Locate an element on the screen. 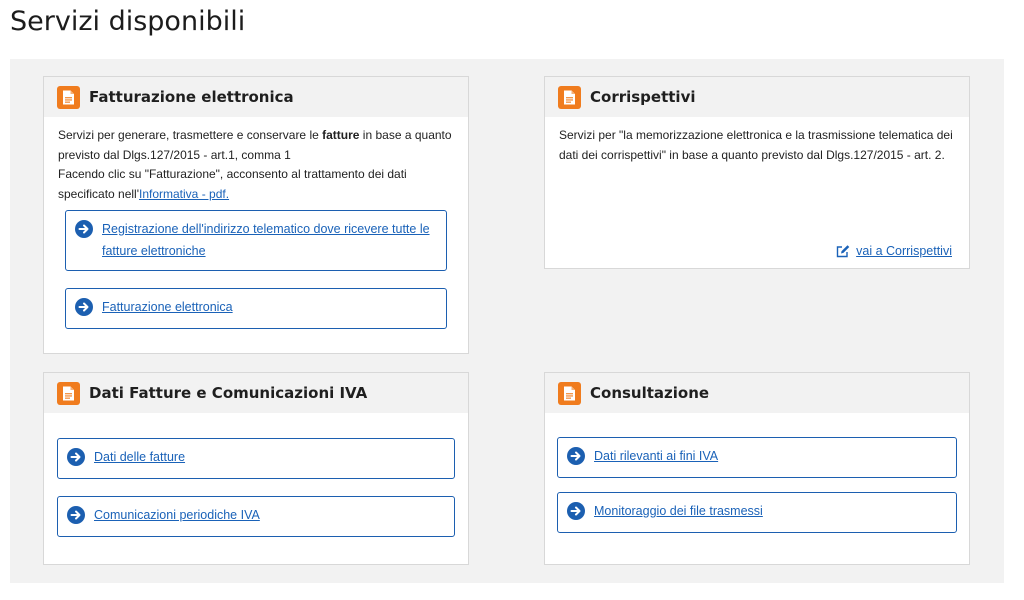 The image size is (1024, 600). edit-icon is located at coordinates (843, 251).